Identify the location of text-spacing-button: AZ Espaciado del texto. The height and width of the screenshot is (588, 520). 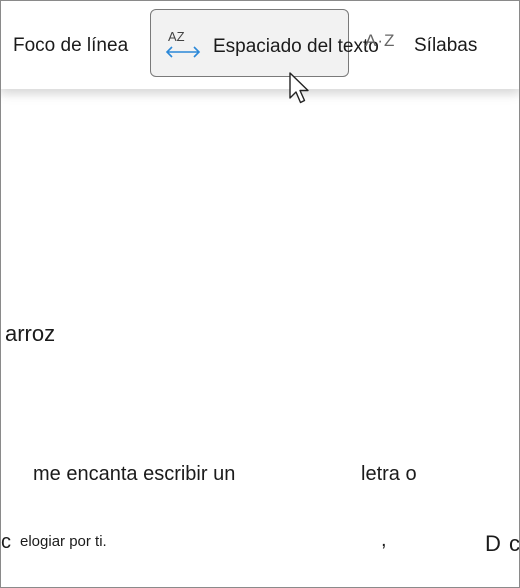
(264, 43).